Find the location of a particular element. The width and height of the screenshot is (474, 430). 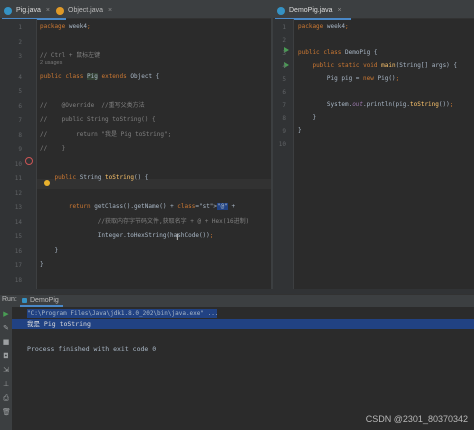

code-line: System.out.println(pig.toString()); is located at coordinates (375, 105).